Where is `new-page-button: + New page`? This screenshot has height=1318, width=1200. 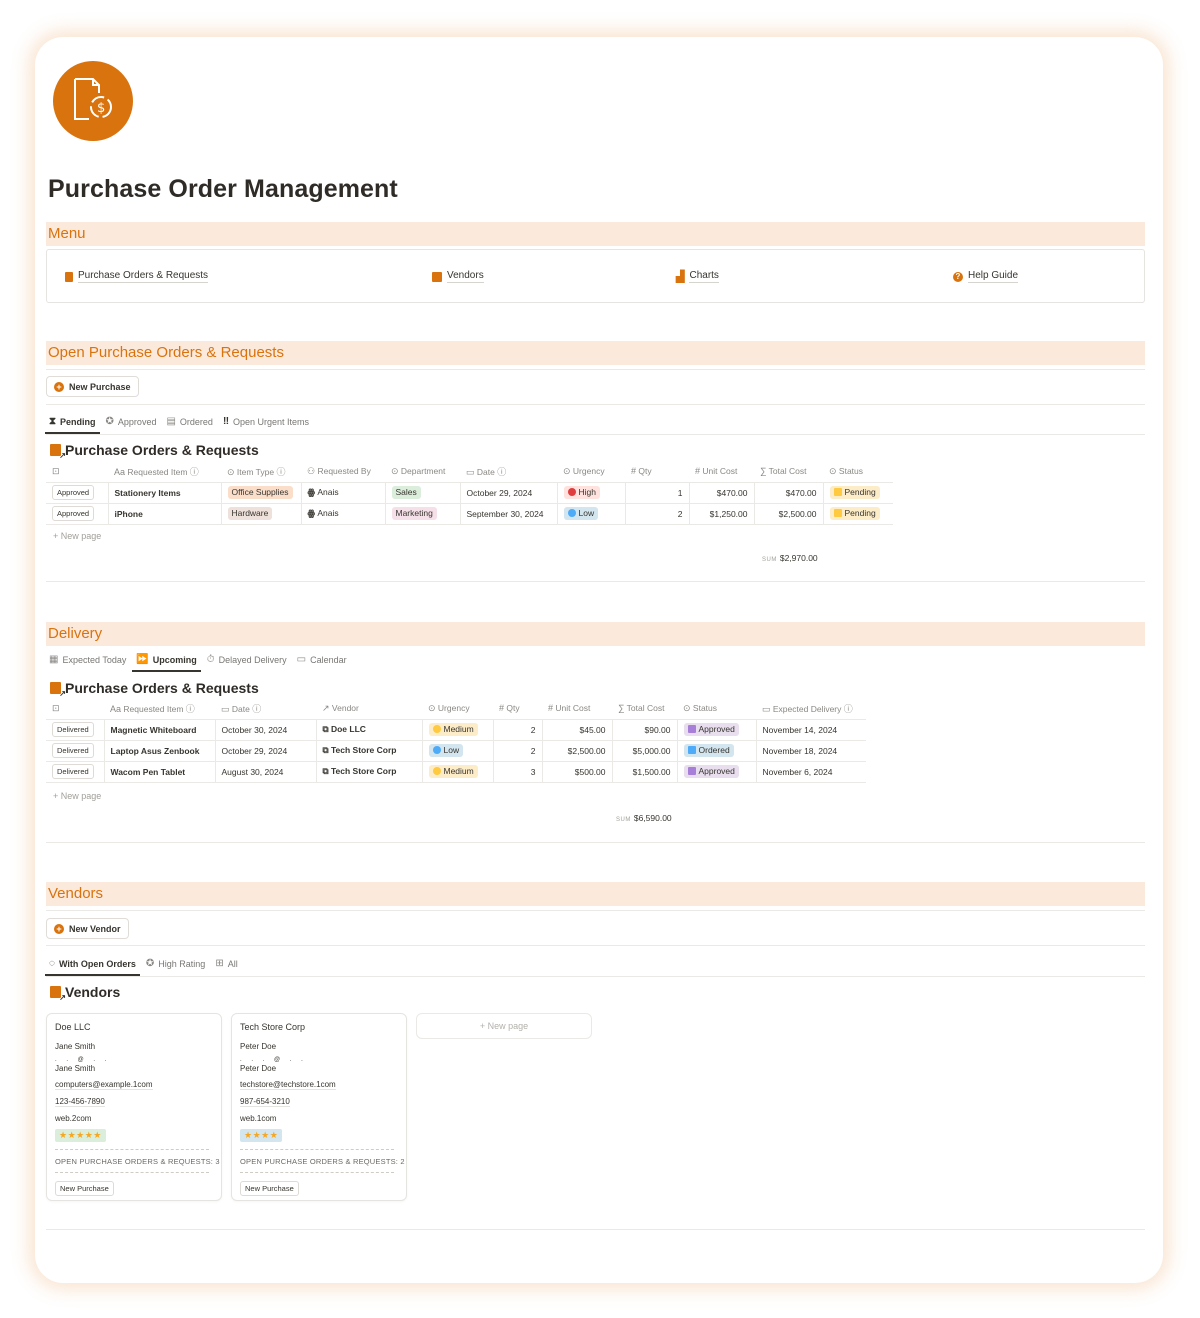
new-page-button: + New page is located at coordinates (77, 796).